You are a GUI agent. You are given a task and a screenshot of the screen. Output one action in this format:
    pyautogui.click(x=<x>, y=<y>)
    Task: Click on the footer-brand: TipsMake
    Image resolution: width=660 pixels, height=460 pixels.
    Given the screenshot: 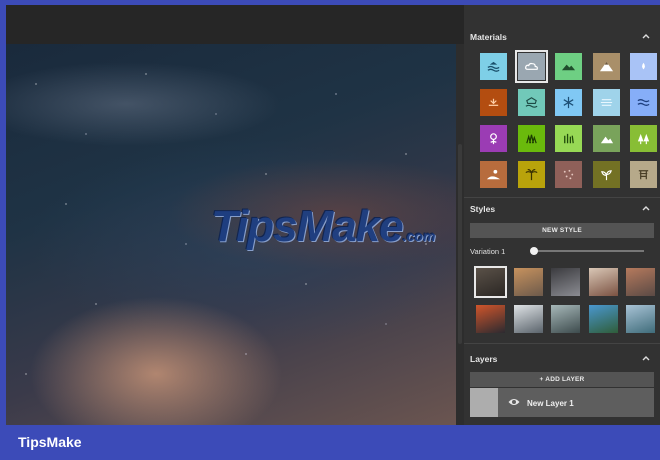 What is the action you would take?
    pyautogui.click(x=50, y=442)
    